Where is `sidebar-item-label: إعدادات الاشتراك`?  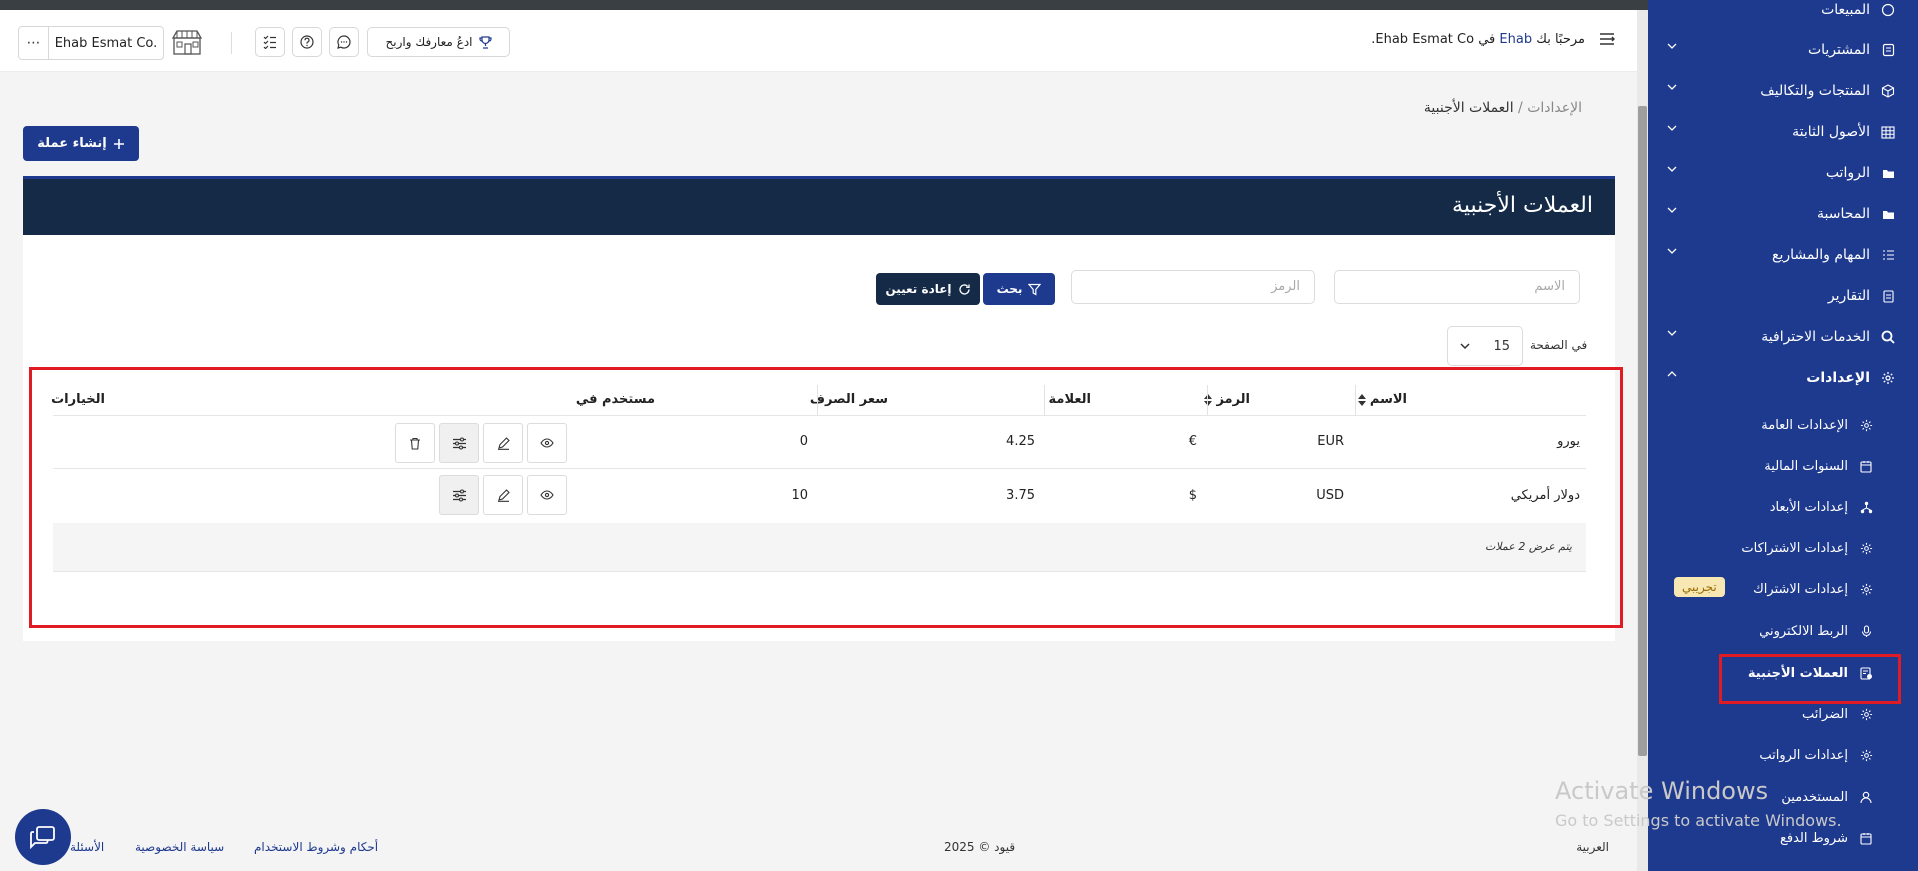
sidebar-item-label: إعدادات الاشتراك is located at coordinates (1800, 589).